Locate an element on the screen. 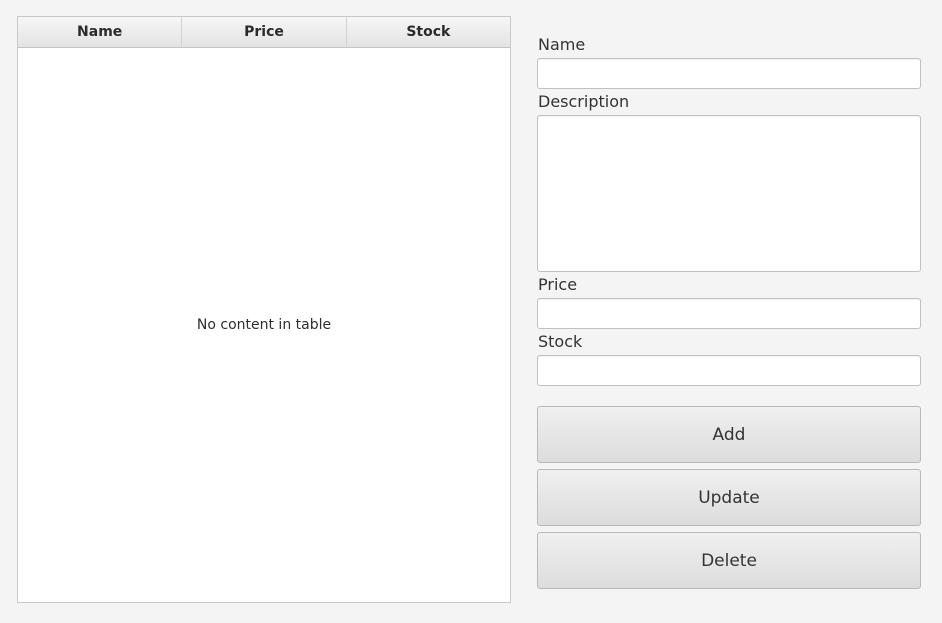  name-label: Name is located at coordinates (562, 44).